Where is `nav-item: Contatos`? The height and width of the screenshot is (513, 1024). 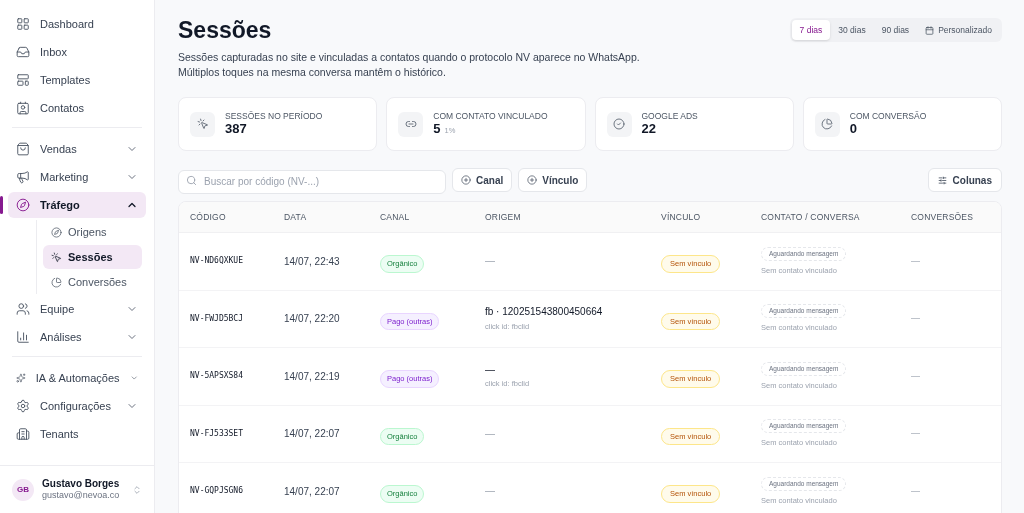 nav-item: Contatos is located at coordinates (77, 108).